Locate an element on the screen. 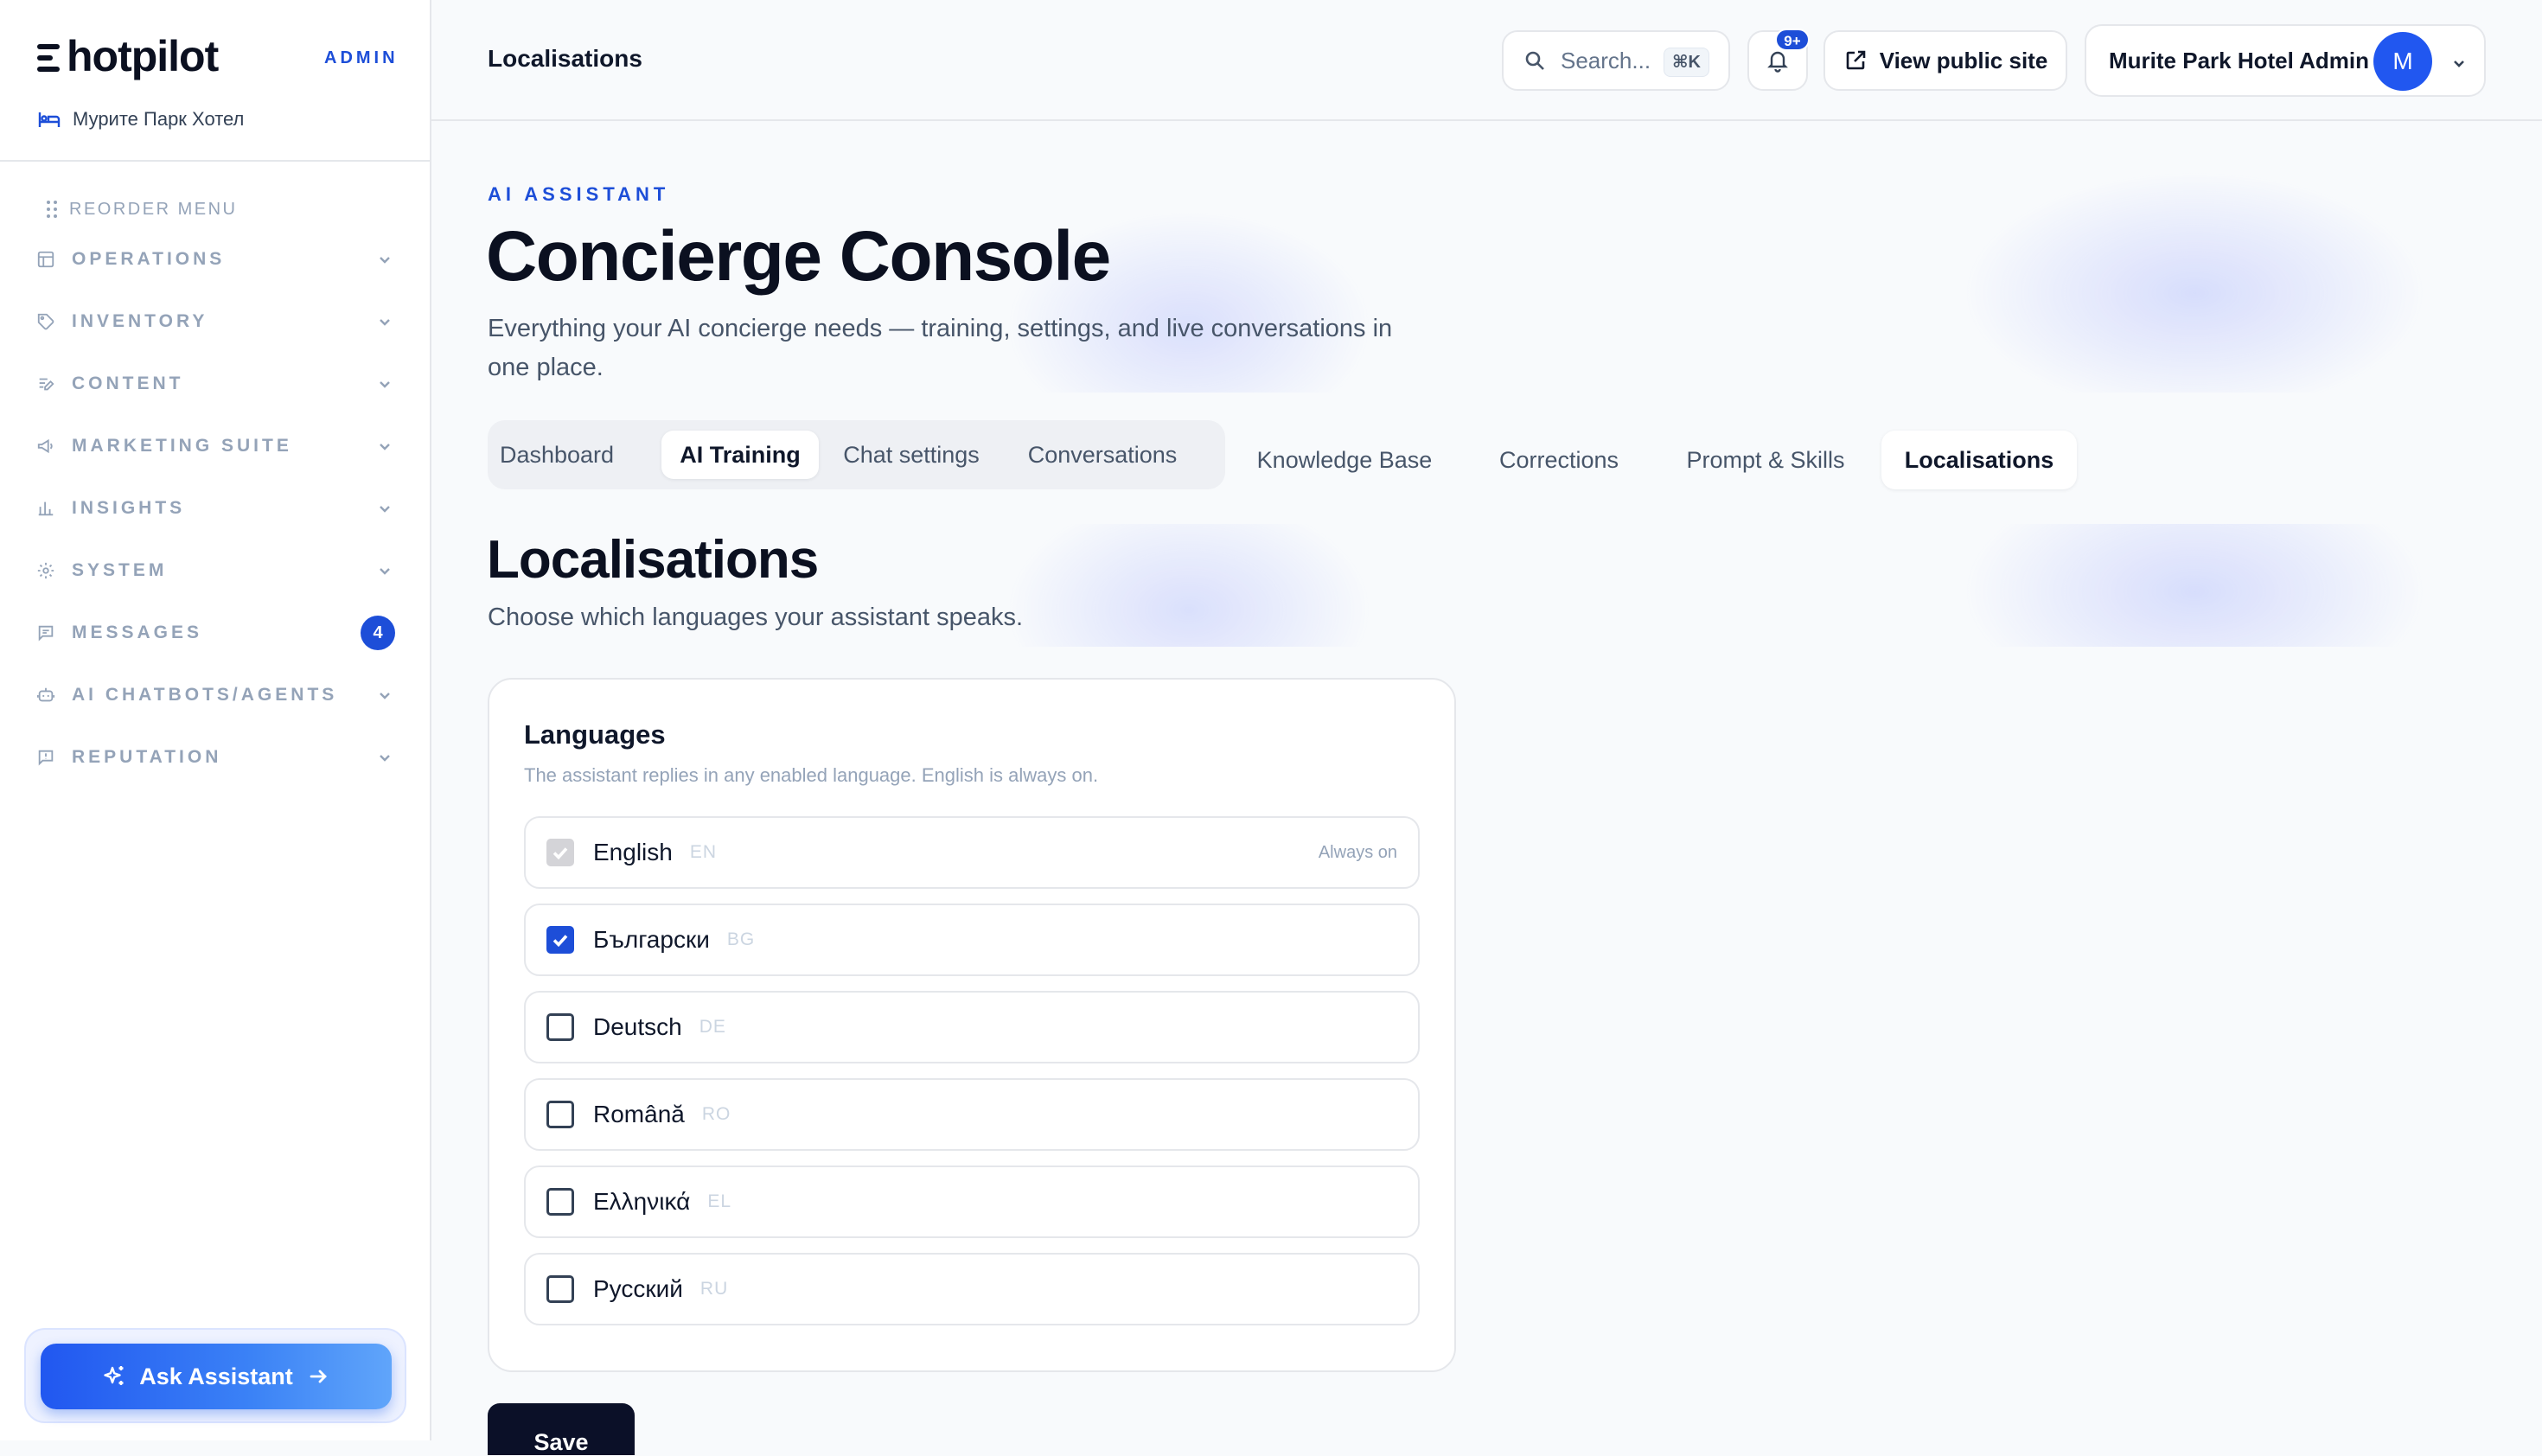  brand-header: hotpilot ADMIN Мурите Парк Хотел is located at coordinates (215, 81).